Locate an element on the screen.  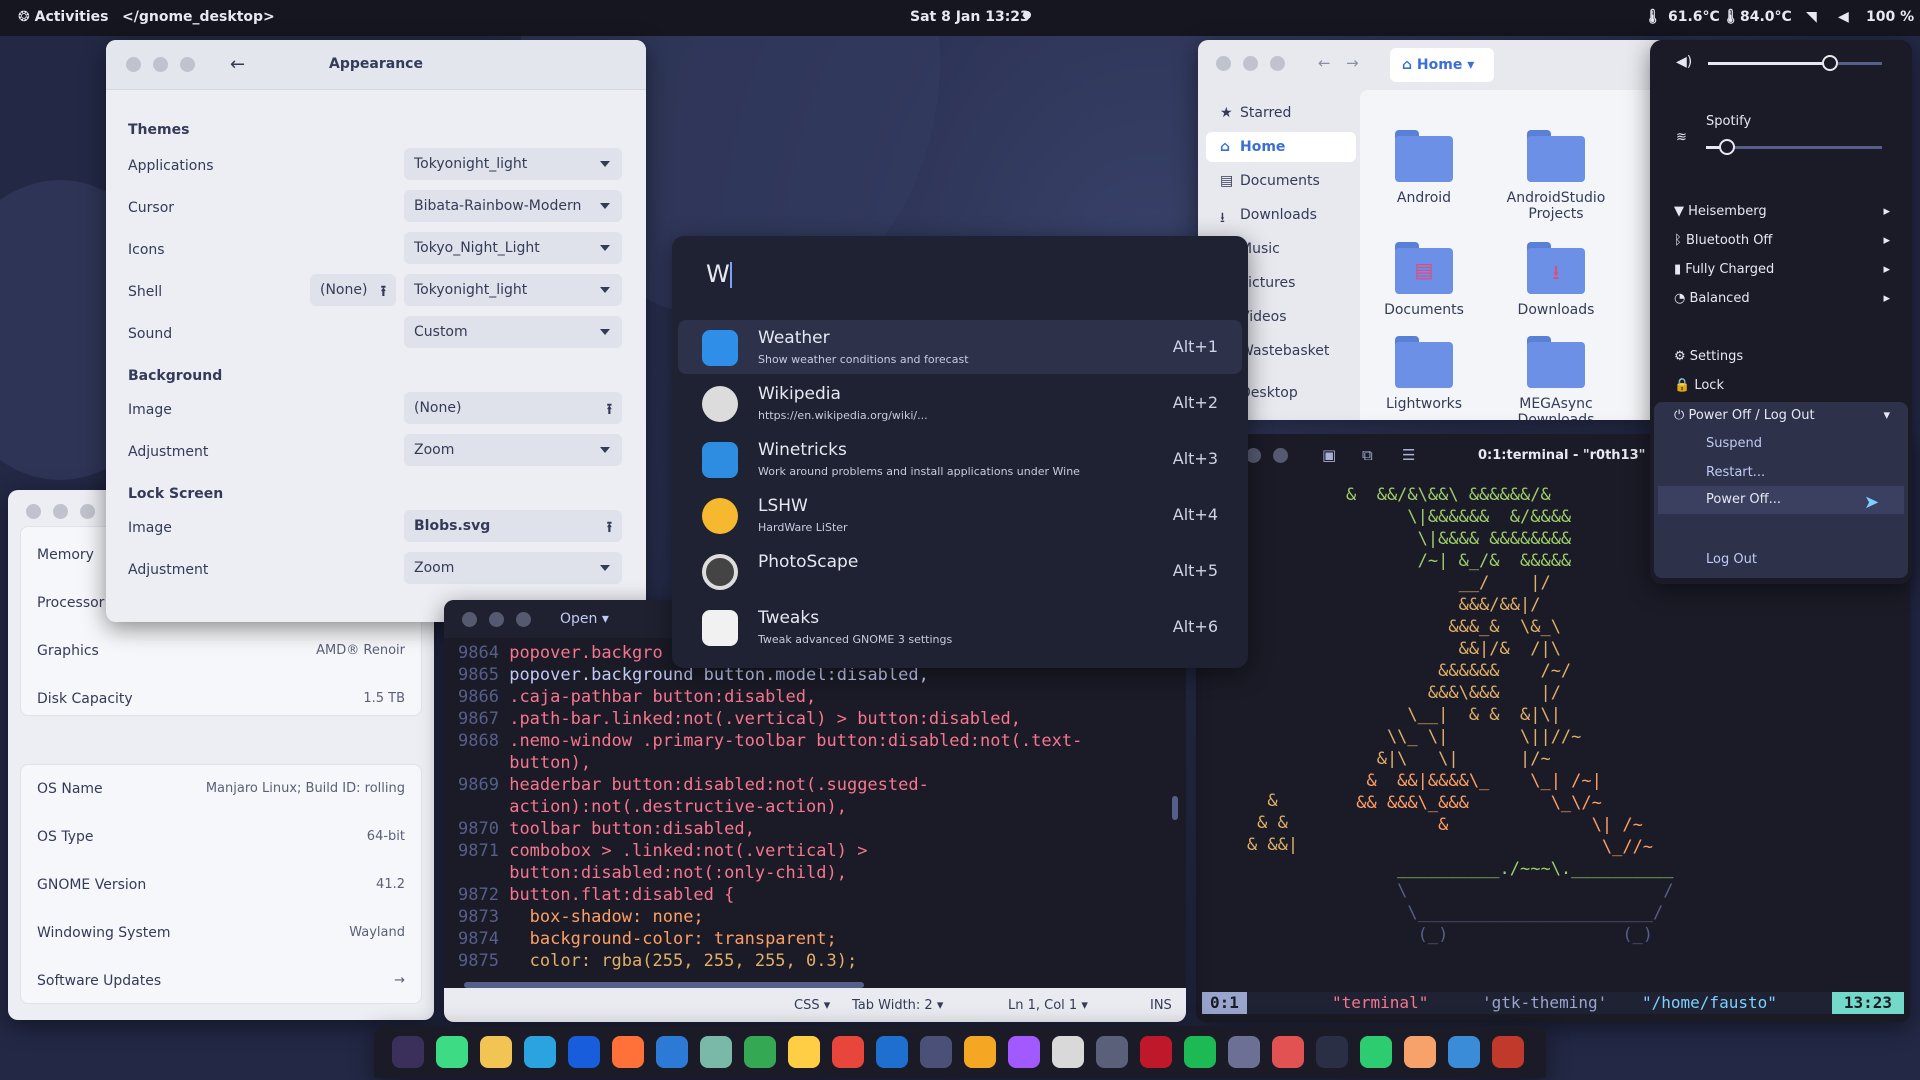
tweaks-icon is located at coordinates (1420, 1052).